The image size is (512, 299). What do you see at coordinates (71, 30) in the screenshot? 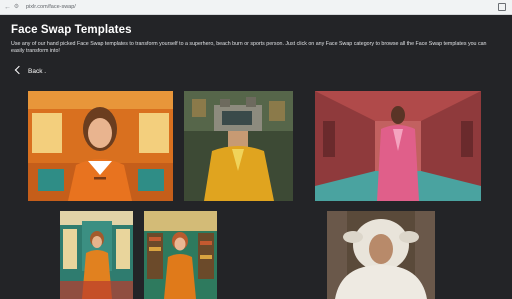
I see `page-title: Face Swap Templates` at bounding box center [71, 30].